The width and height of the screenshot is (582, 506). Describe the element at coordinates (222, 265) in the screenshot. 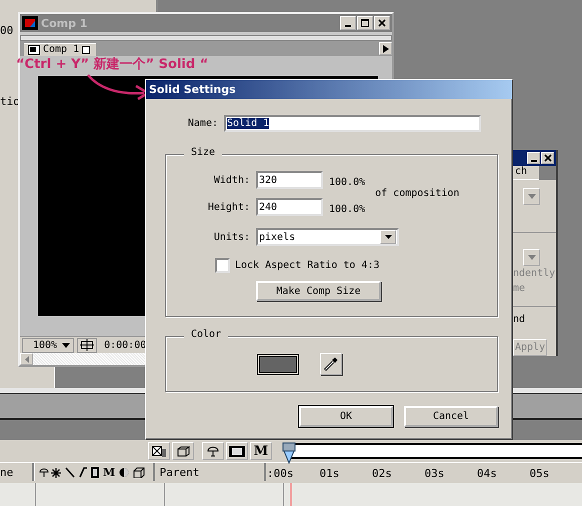

I see `lock-checkbox` at that location.